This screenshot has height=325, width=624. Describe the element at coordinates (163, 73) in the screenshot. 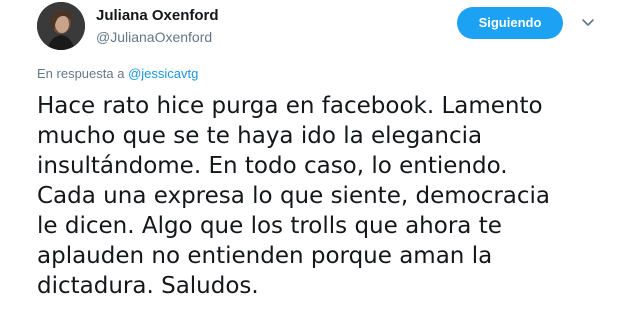

I see `reply-mention-link: @jessicavtg` at that location.